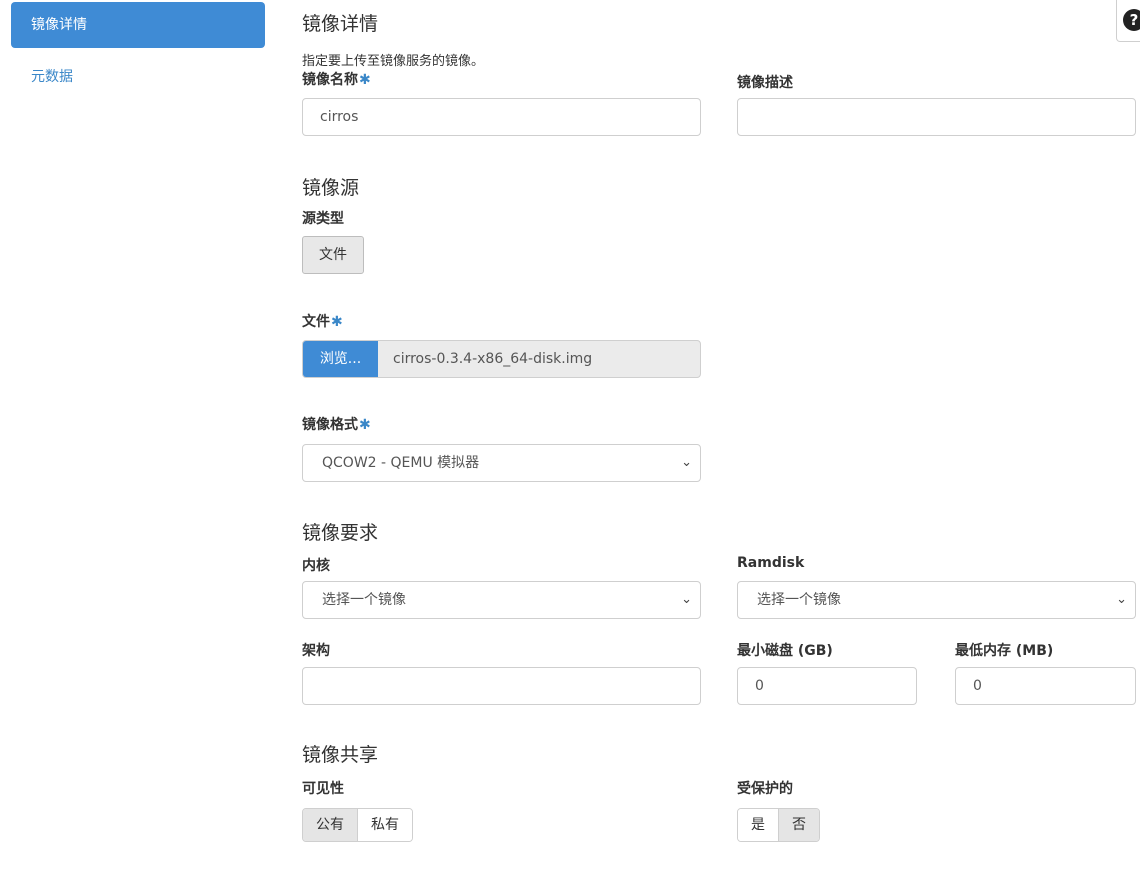  I want to click on ramdisk-label: Ramdisk, so click(771, 563).